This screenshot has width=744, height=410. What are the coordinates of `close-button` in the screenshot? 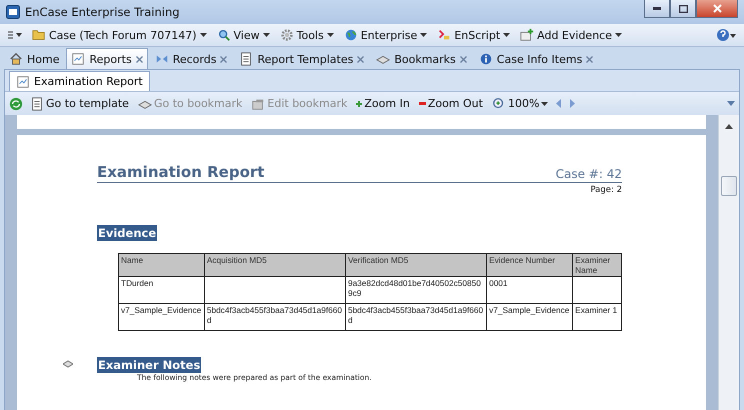 It's located at (717, 9).